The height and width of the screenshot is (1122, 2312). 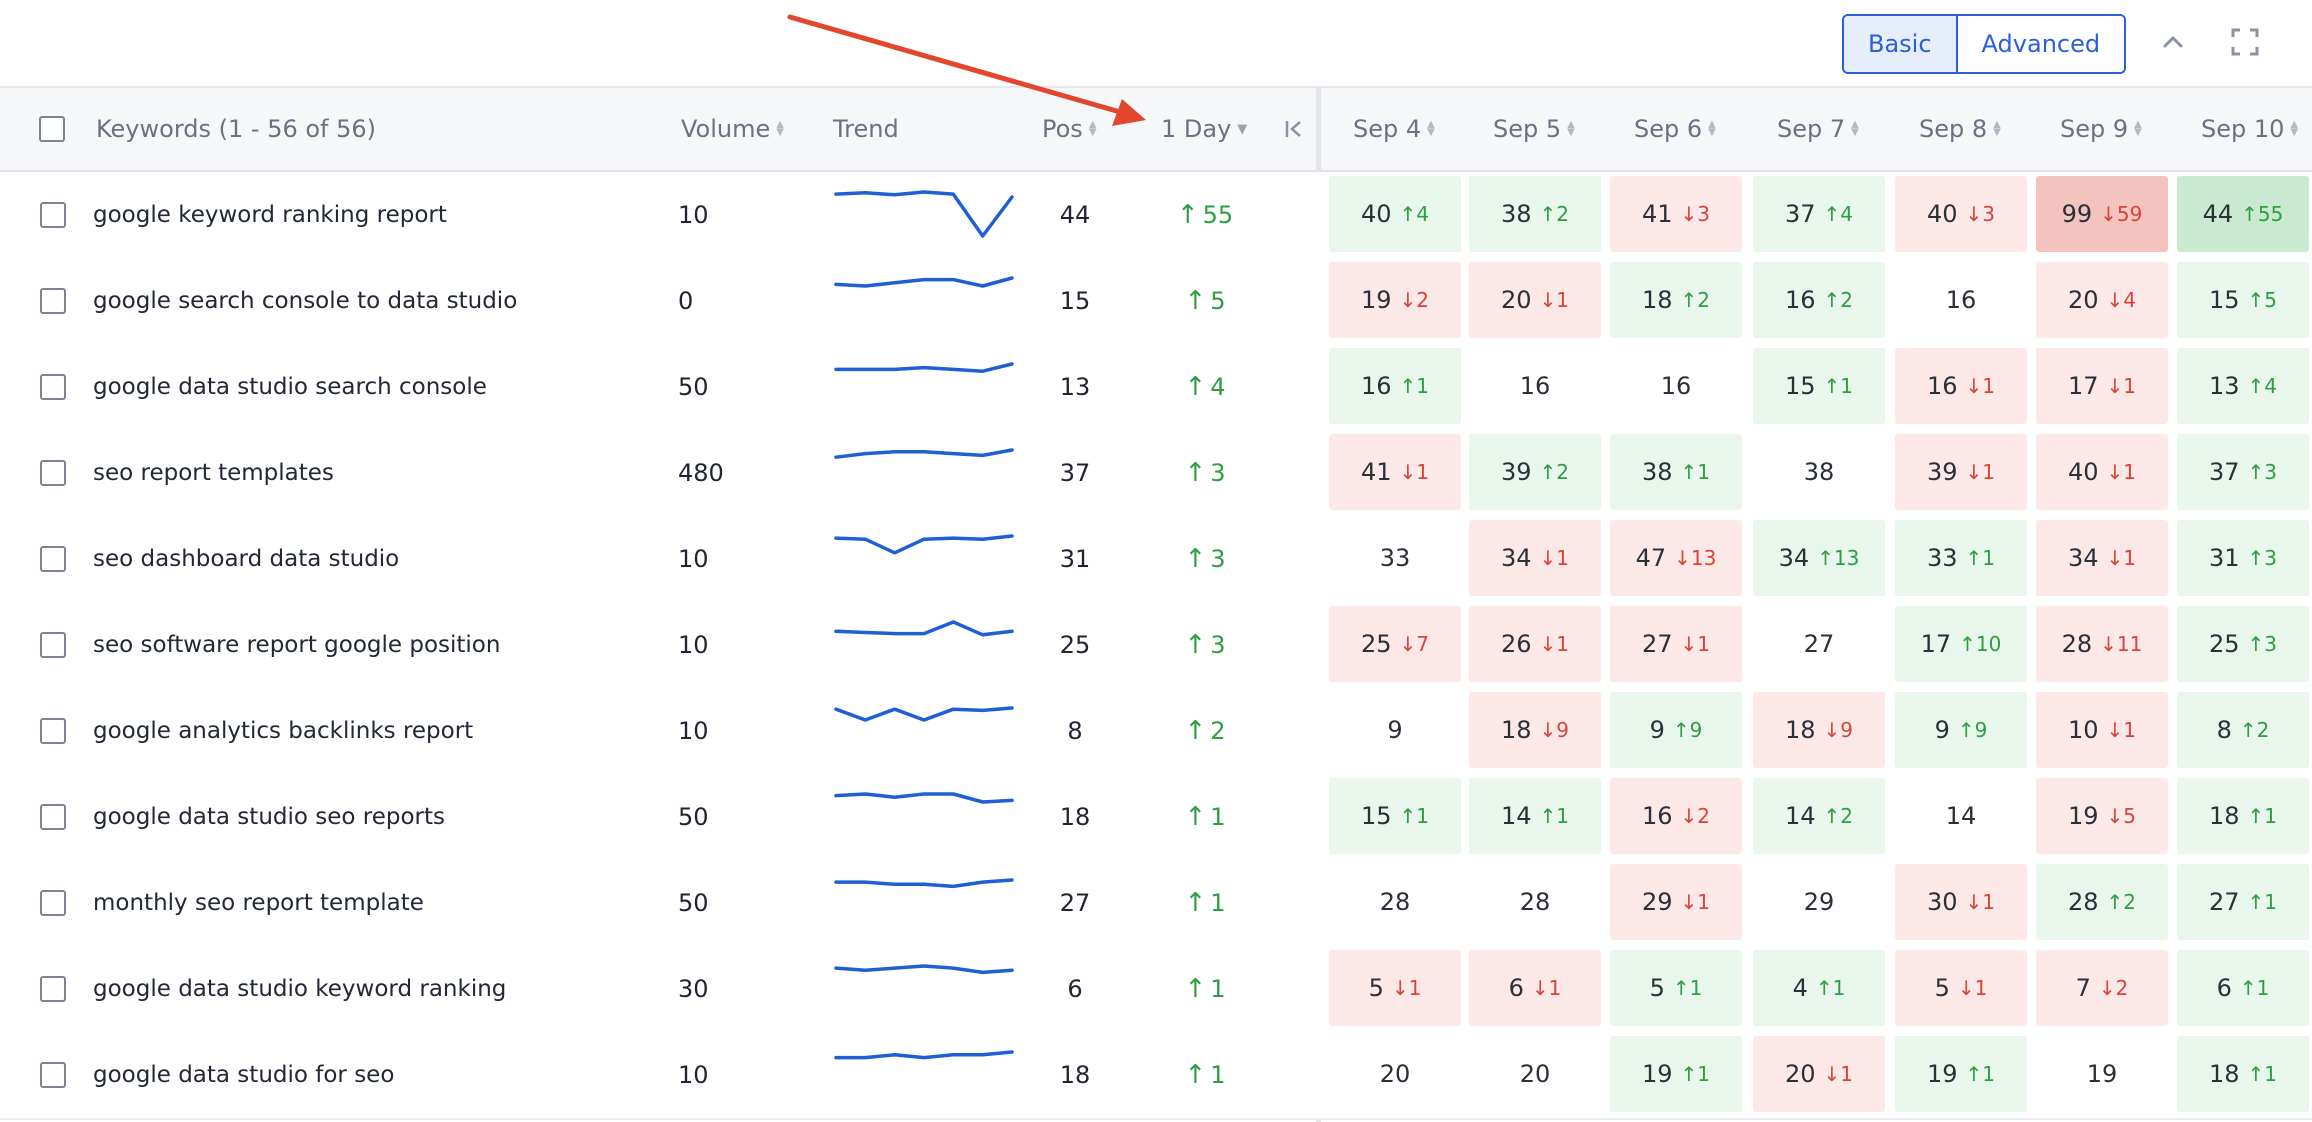 I want to click on date-rank-cell: 19 ↑1, so click(x=1961, y=1074).